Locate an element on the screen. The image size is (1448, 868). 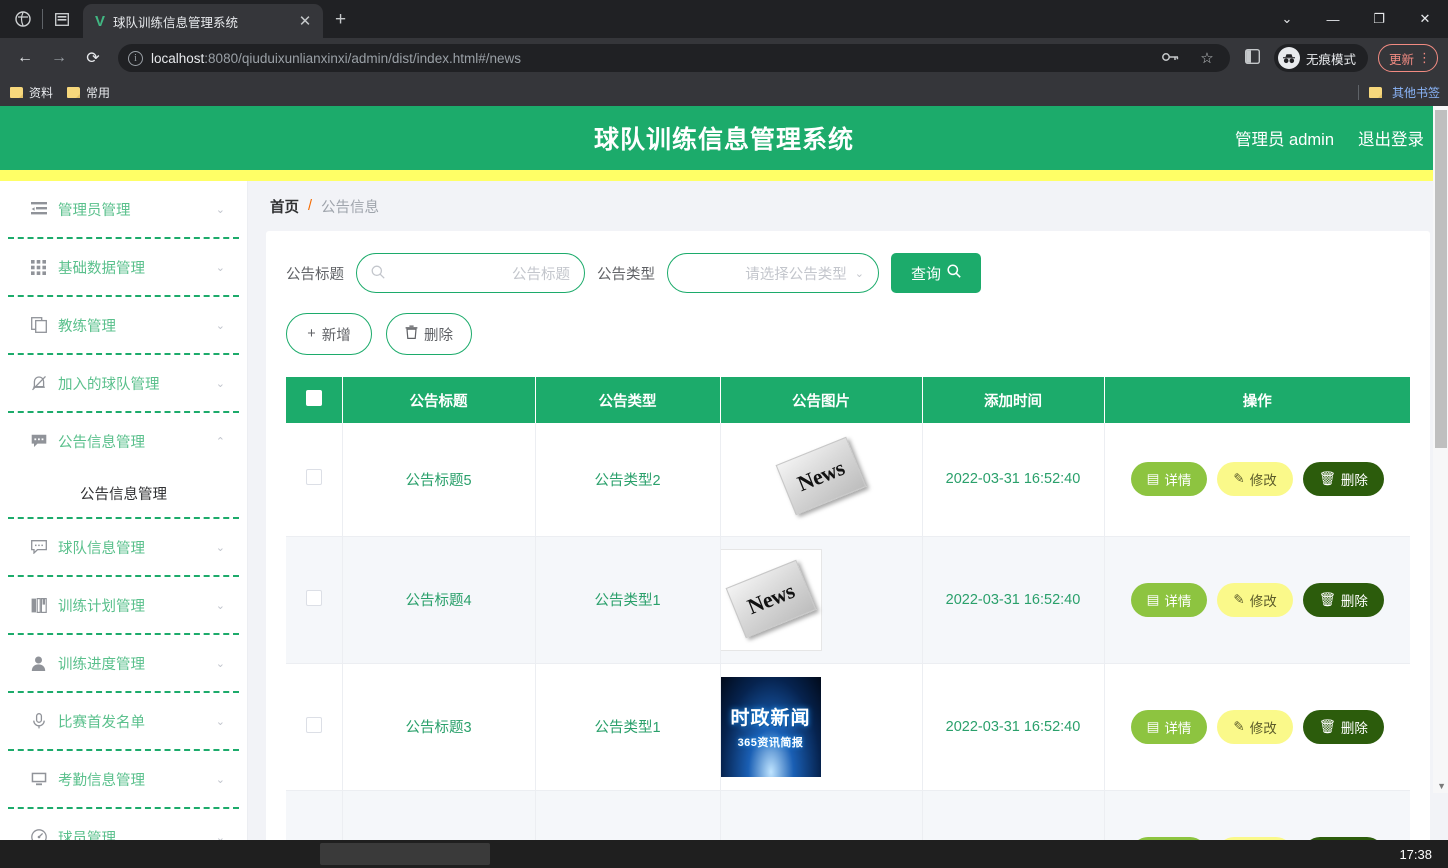
delete-button: 删除 is located at coordinates (429, 334).